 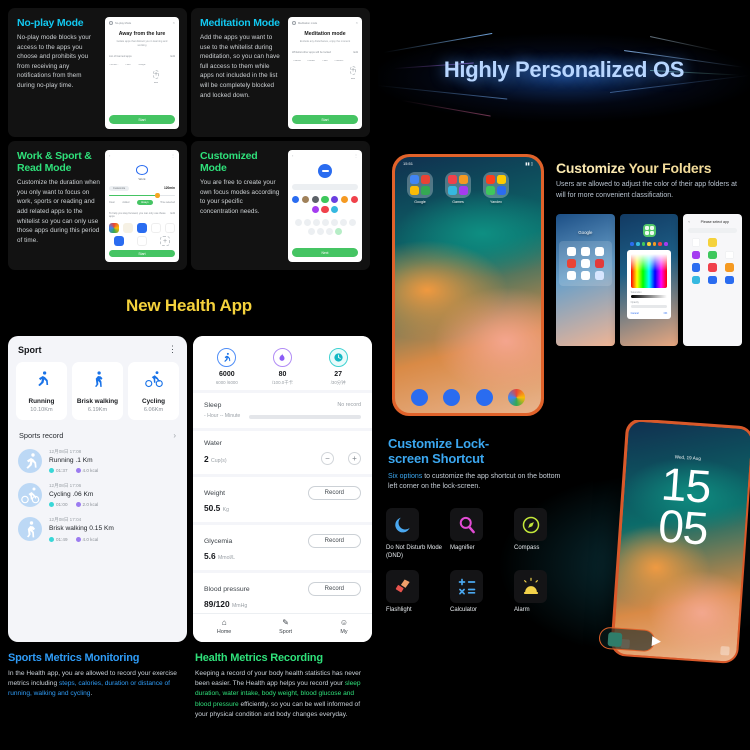 What do you see at coordinates (338, 231) in the screenshot?
I see `mode-icon-option-selected` at bounding box center [338, 231].